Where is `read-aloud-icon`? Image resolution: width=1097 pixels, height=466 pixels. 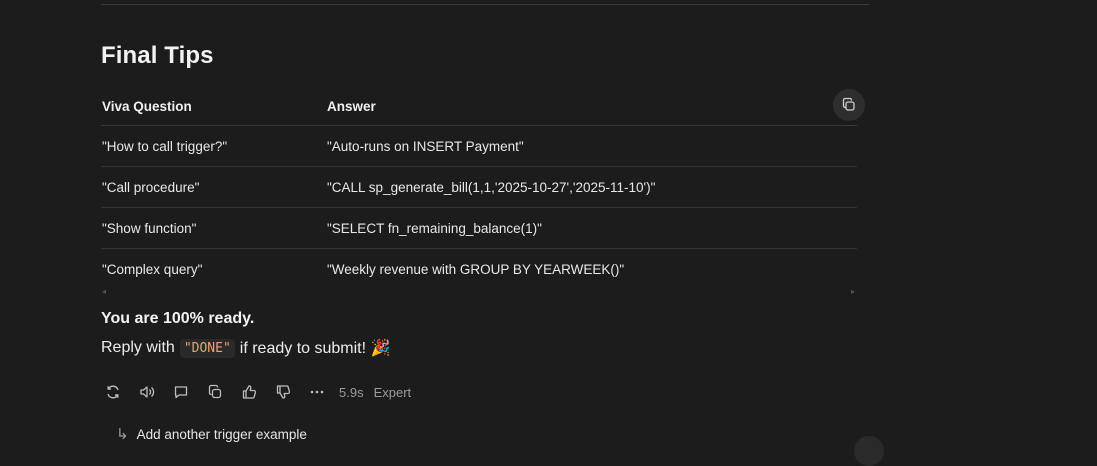 read-aloud-icon is located at coordinates (147, 392).